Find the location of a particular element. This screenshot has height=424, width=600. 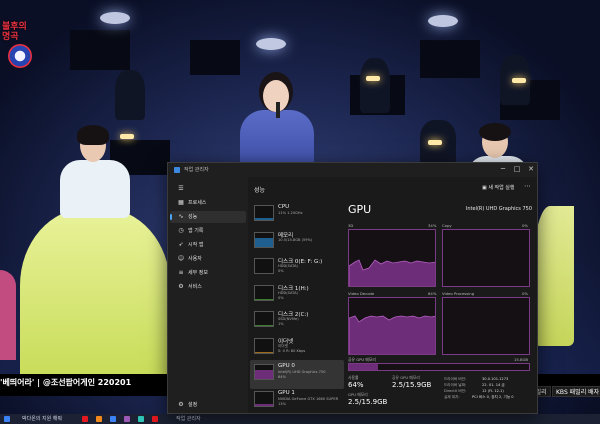

resource-value: 13% is located at coordinates (282, 403).